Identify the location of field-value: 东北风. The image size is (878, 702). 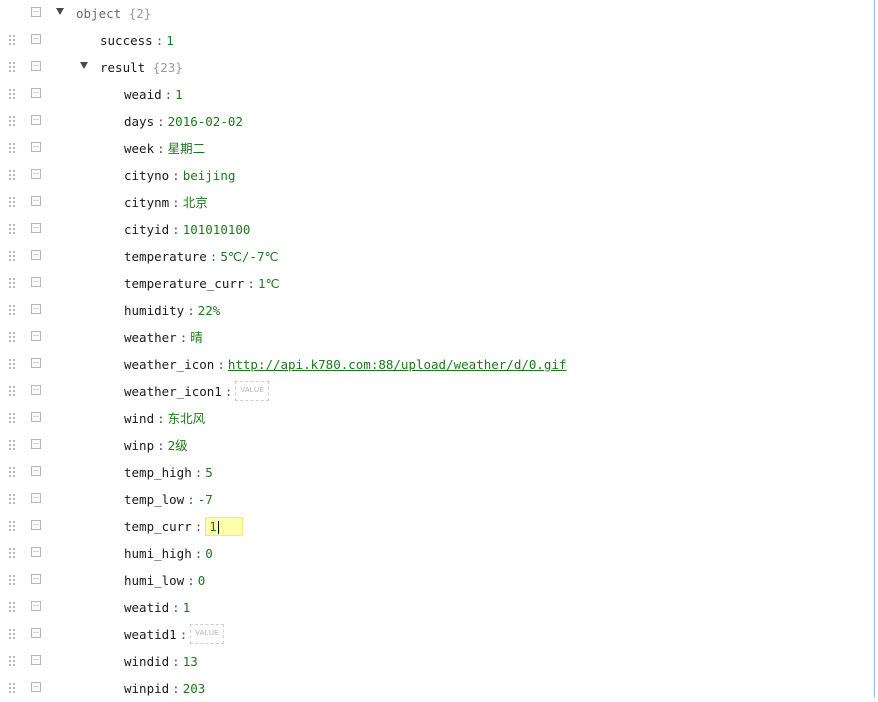
(187, 418).